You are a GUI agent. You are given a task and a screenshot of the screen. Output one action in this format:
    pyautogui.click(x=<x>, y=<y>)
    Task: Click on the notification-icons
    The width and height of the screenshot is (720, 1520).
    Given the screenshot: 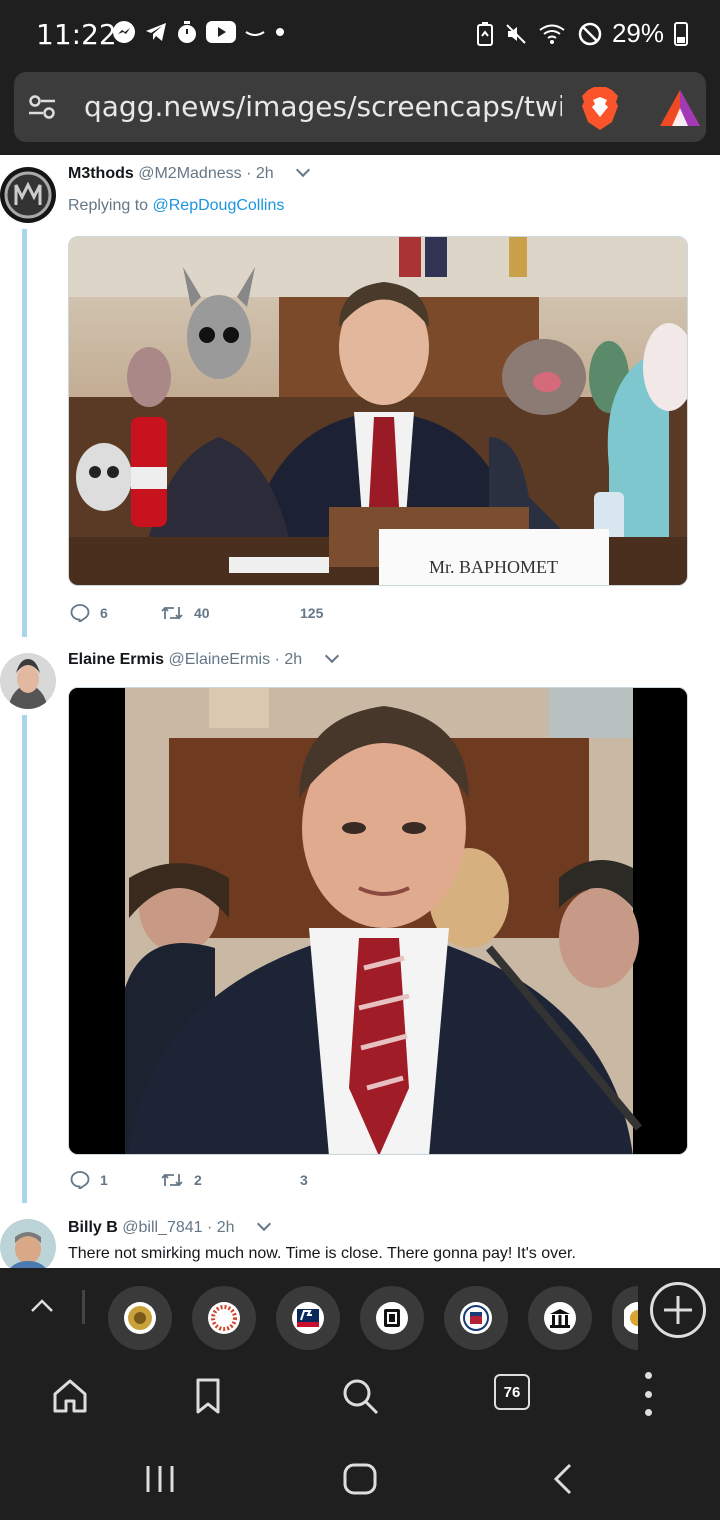 What is the action you would take?
    pyautogui.click(x=199, y=32)
    